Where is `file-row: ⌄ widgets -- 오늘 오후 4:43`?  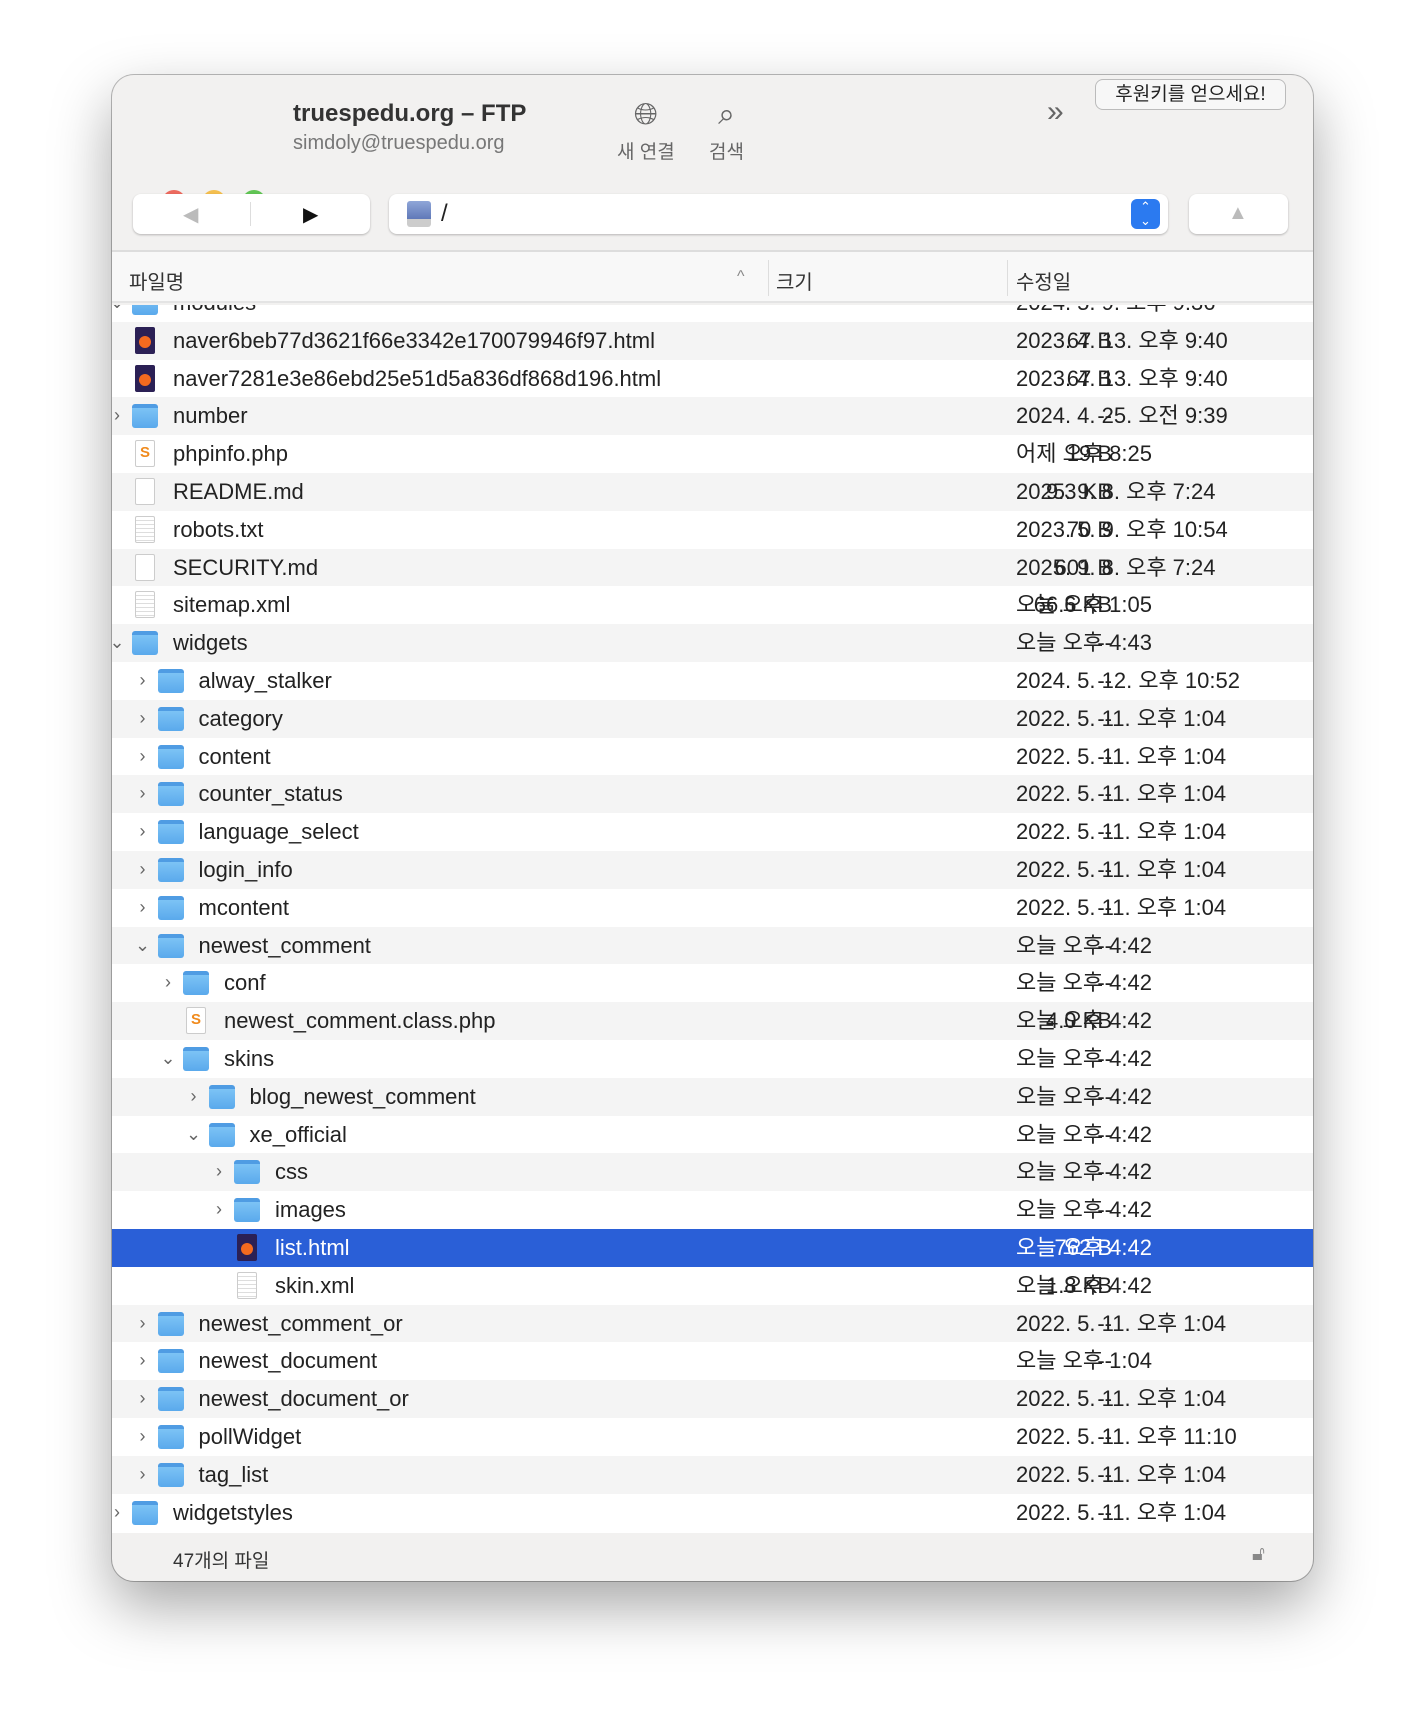
file-row: ⌄ widgets -- 오늘 오후 4:43 is located at coordinates (712, 643).